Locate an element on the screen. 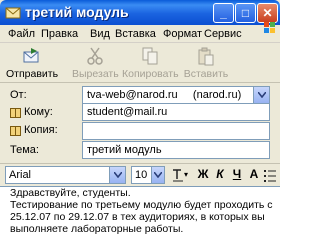 This screenshot has height=247, width=320. scissors-icon is located at coordinates (95, 56).